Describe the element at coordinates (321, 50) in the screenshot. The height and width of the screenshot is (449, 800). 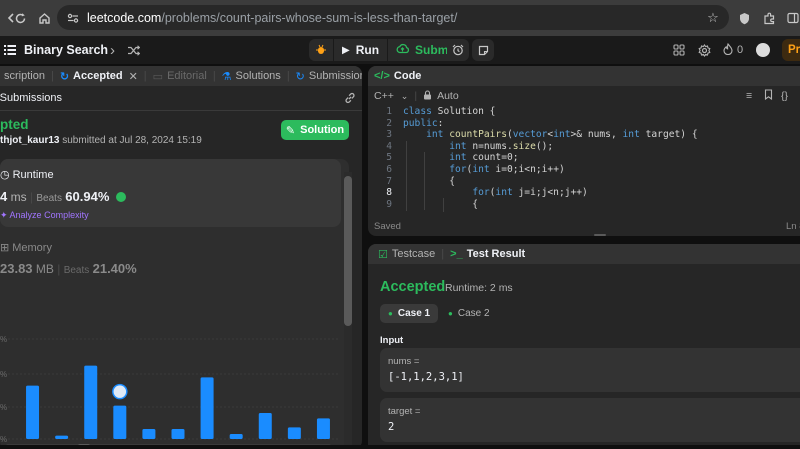
I see `debug-icon` at that location.